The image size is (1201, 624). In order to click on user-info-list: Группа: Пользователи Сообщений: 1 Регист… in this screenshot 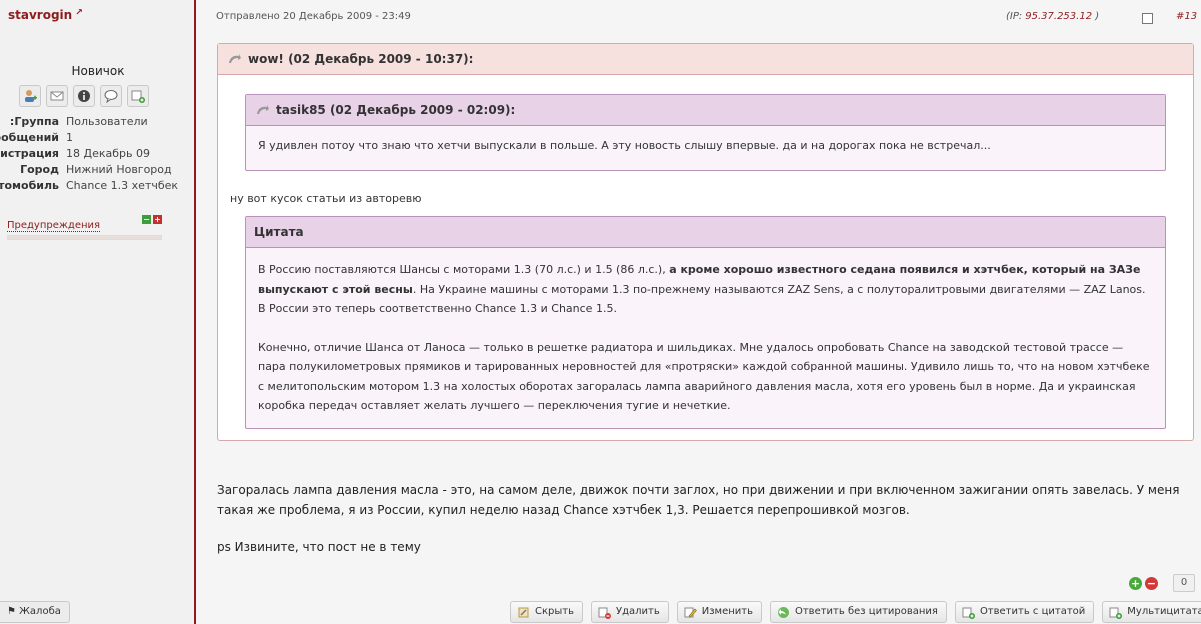, I will do `click(98, 154)`.